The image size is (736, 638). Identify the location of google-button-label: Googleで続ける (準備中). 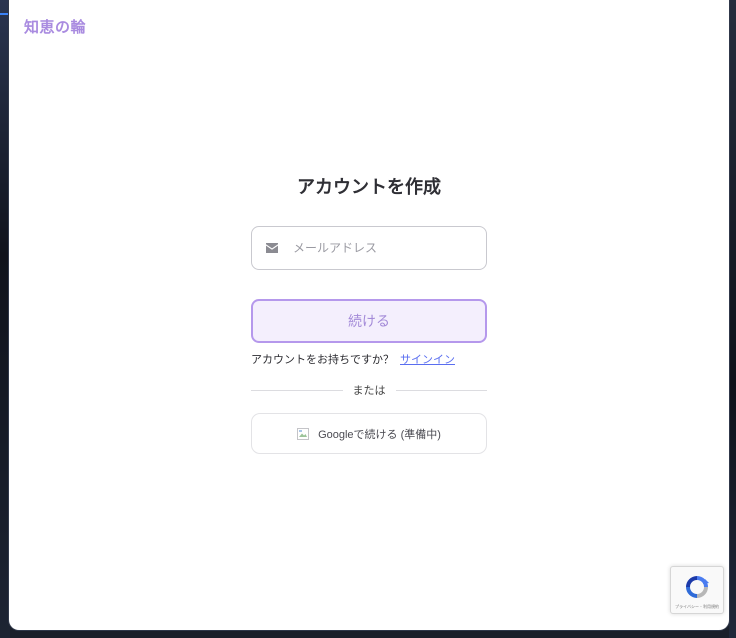
(379, 434).